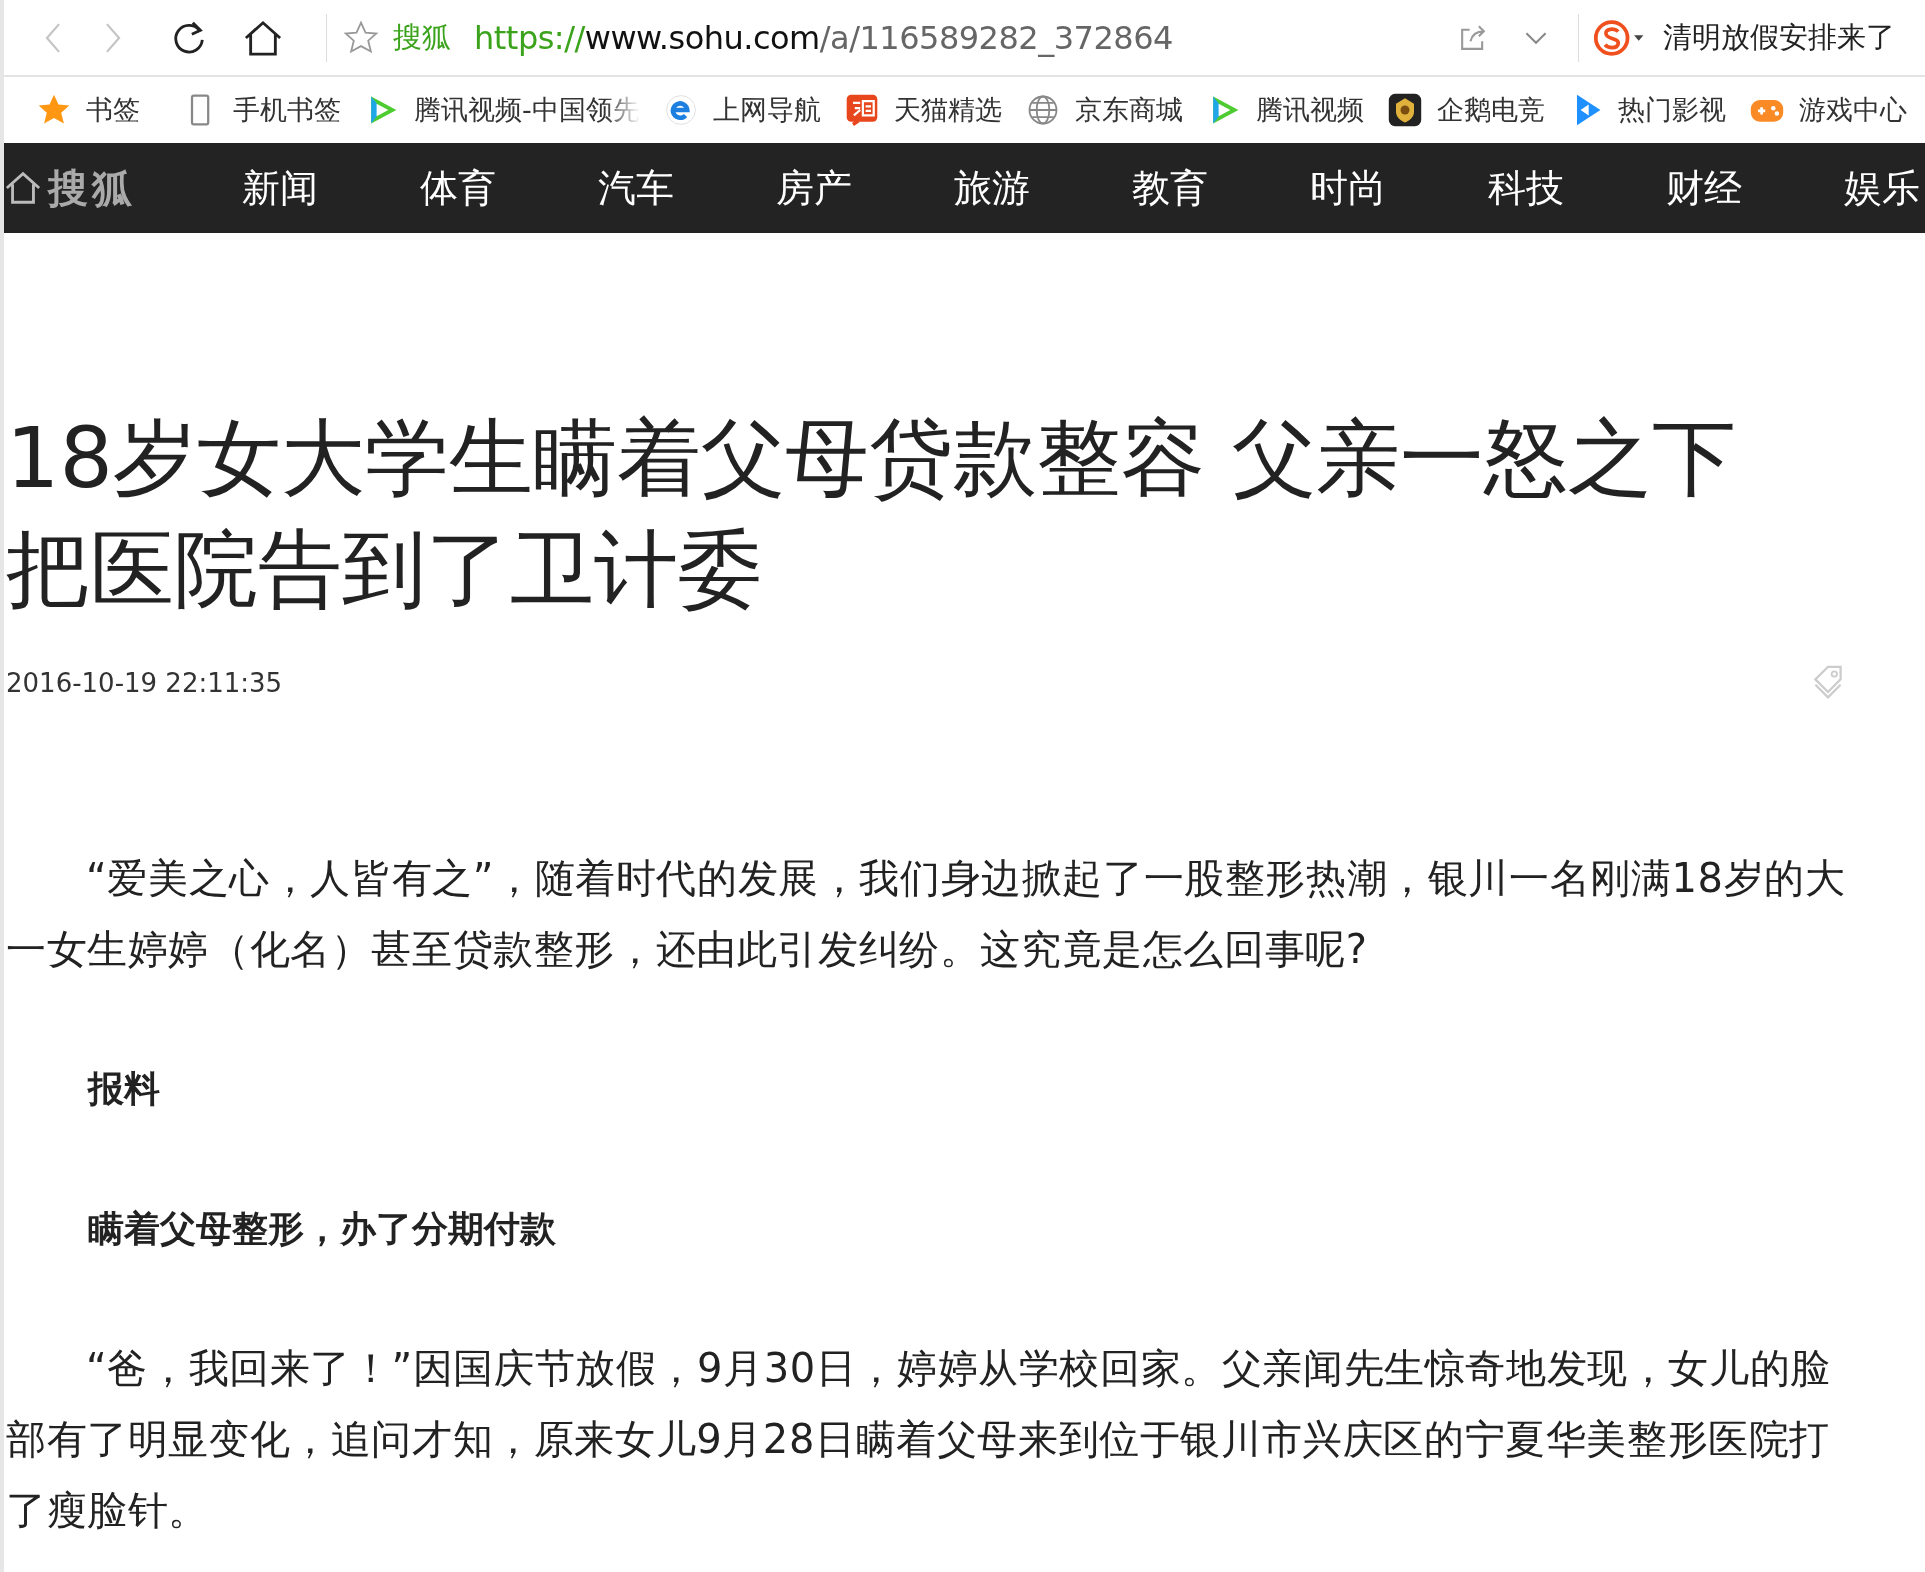 The height and width of the screenshot is (1572, 1925). What do you see at coordinates (361, 37) in the screenshot?
I see `star-icon` at bounding box center [361, 37].